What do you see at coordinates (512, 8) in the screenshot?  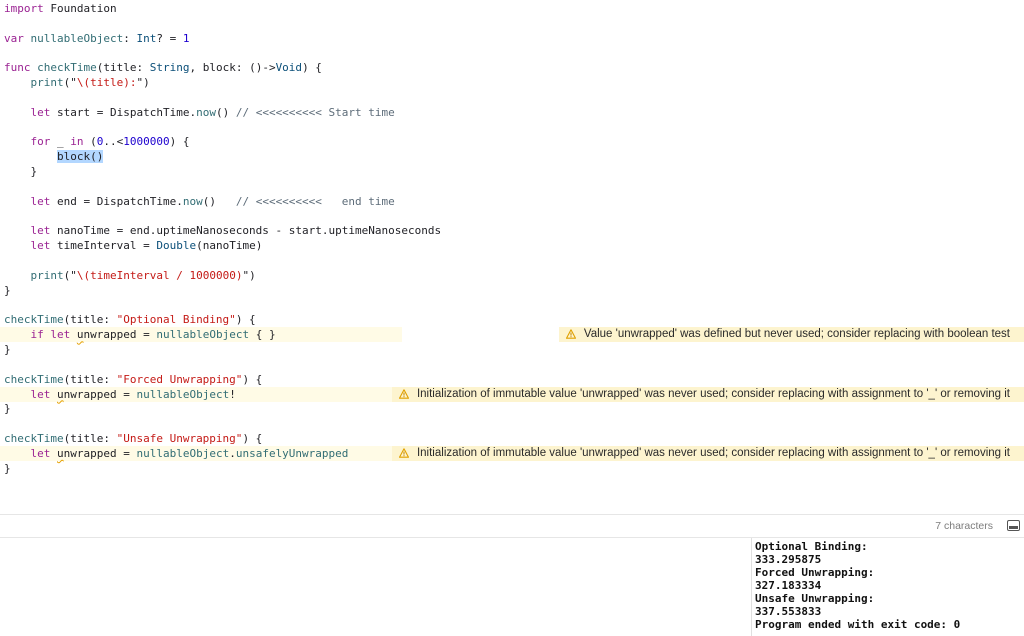 I see `code-line: import Foundation` at bounding box center [512, 8].